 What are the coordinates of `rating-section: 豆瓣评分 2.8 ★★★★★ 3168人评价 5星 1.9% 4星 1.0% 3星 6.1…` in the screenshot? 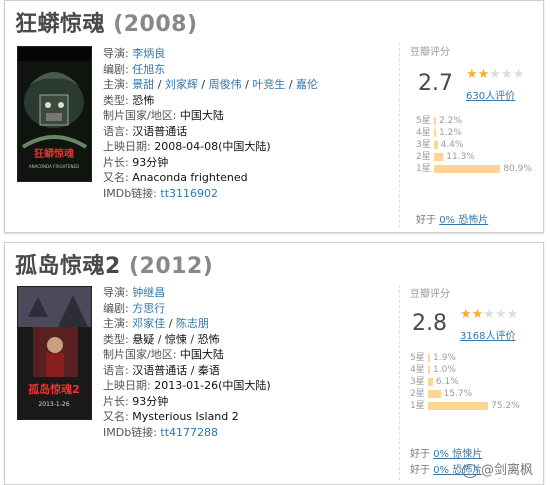 It's located at (470, 382).